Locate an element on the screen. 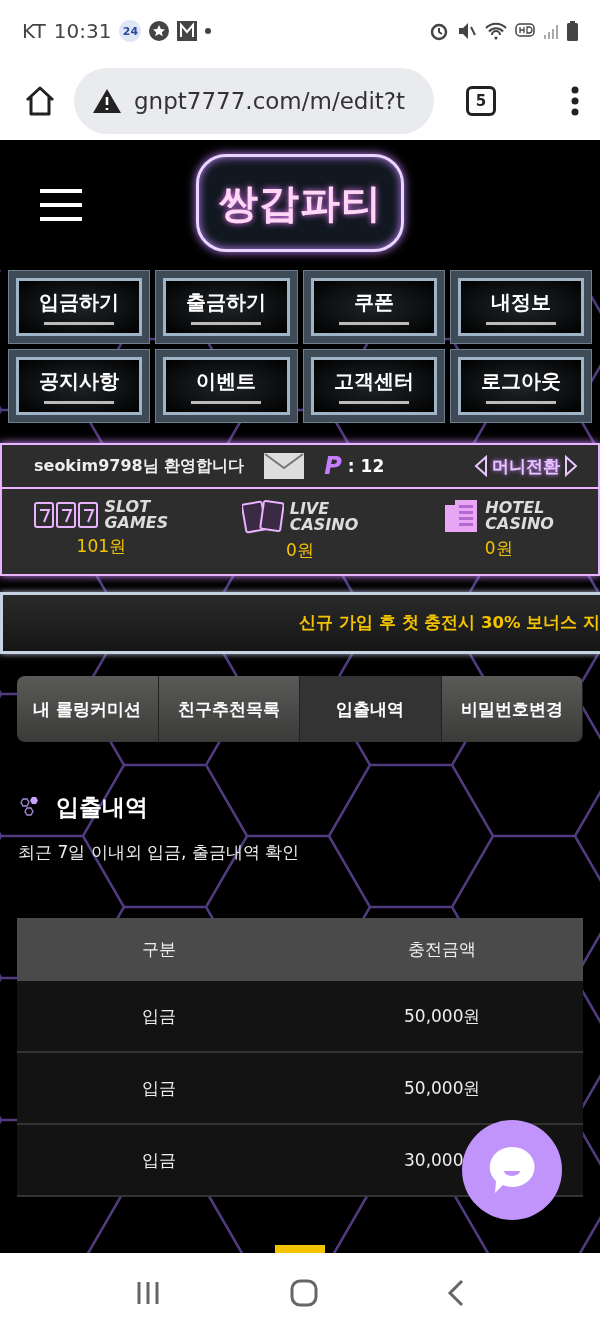  menu-button: 고객센터 is located at coordinates (373, 386).